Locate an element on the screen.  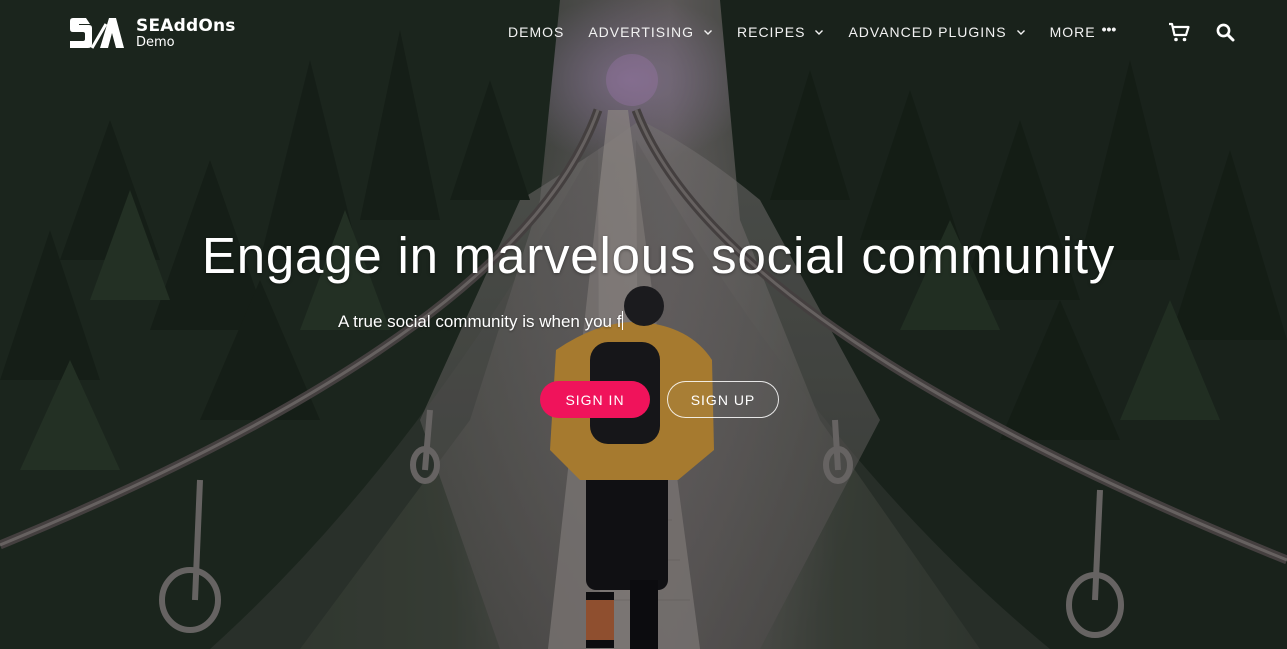
cart-icon is located at coordinates (1179, 32).